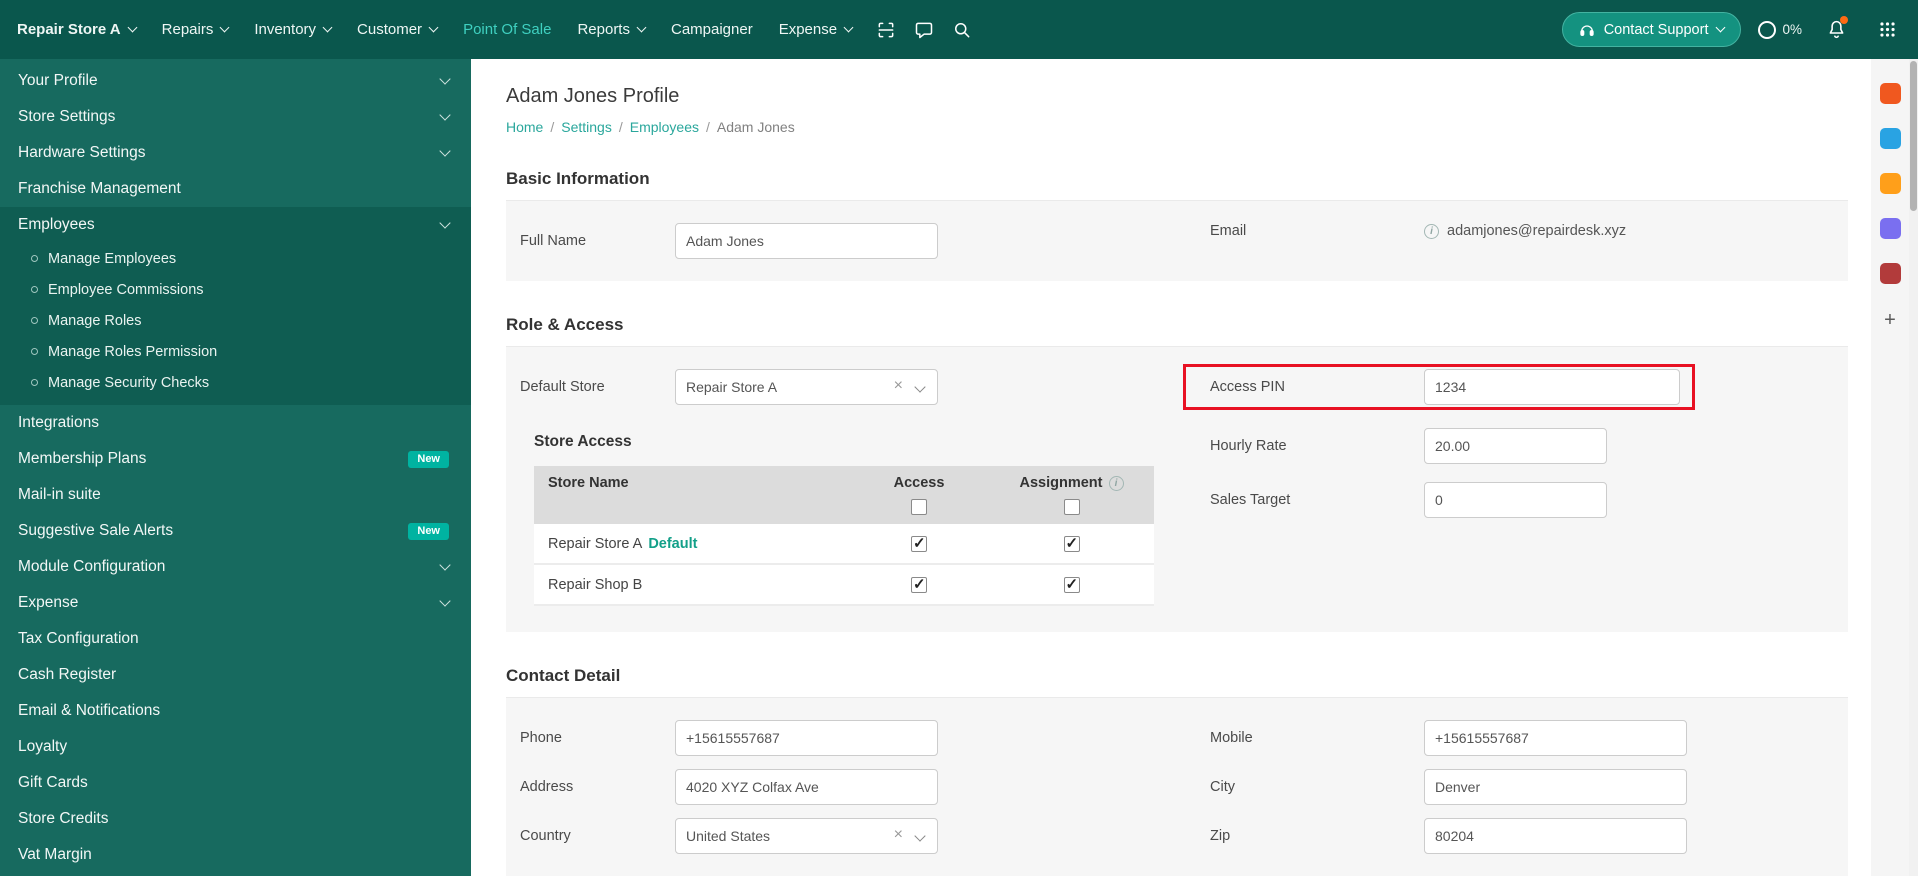 This screenshot has width=1918, height=876. What do you see at coordinates (1515, 500) in the screenshot?
I see `sales-target-input` at bounding box center [1515, 500].